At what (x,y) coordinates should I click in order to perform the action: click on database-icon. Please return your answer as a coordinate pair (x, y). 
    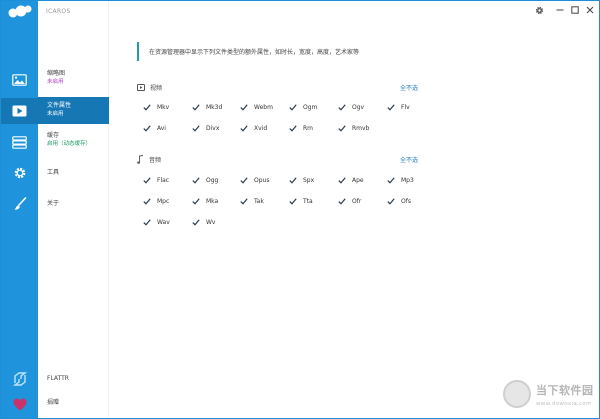
    Looking at the image, I should click on (19, 142).